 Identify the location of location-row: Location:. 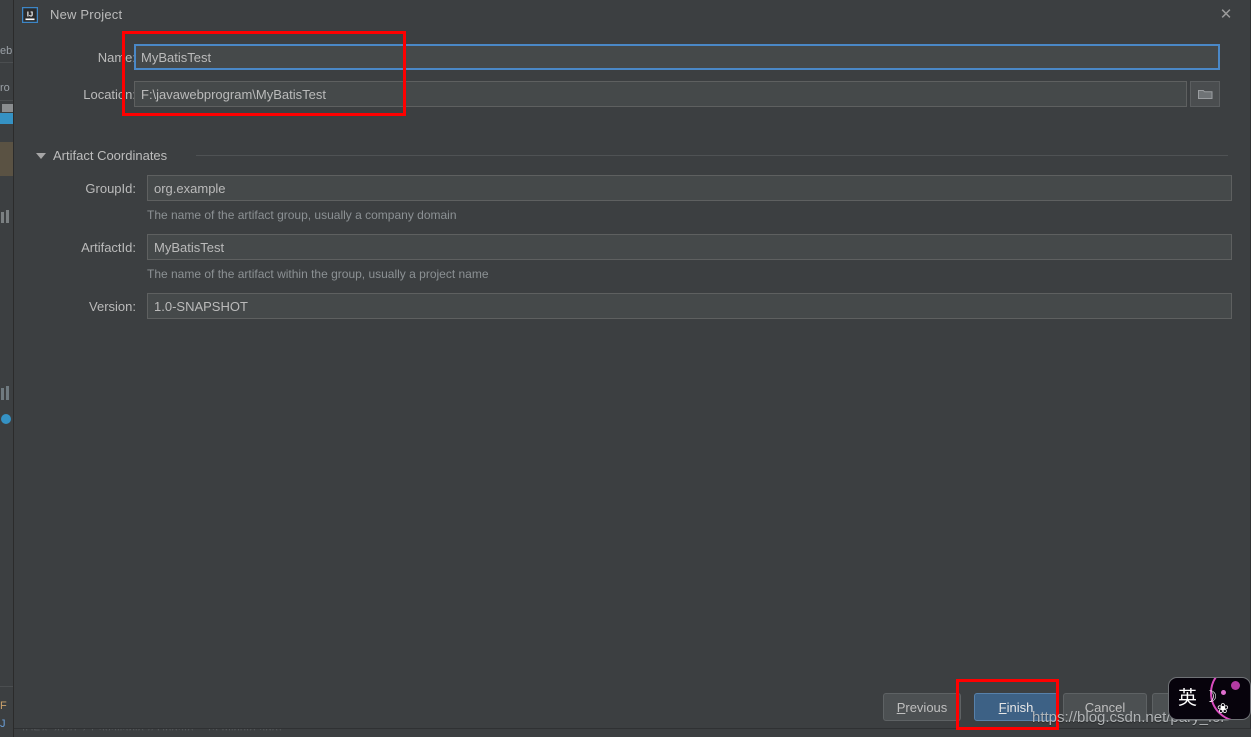
(86, 94).